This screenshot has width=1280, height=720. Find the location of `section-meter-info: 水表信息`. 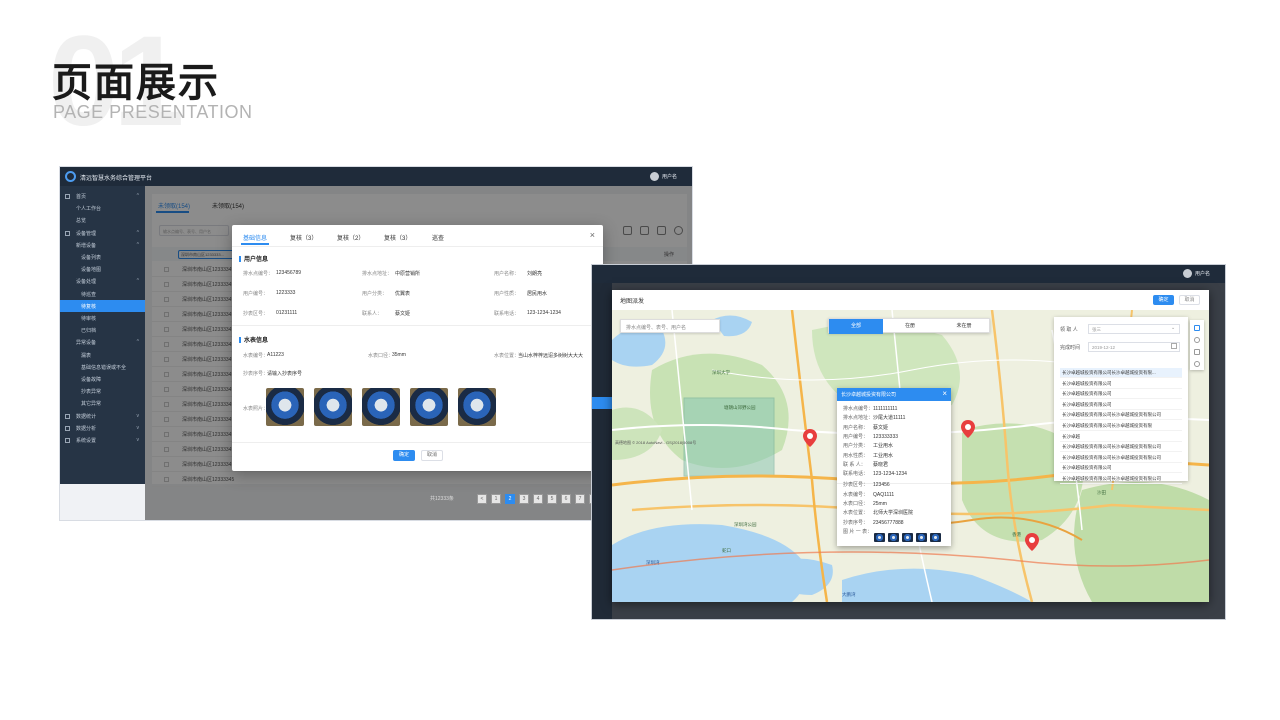

section-meter-info: 水表信息 is located at coordinates (253, 339).